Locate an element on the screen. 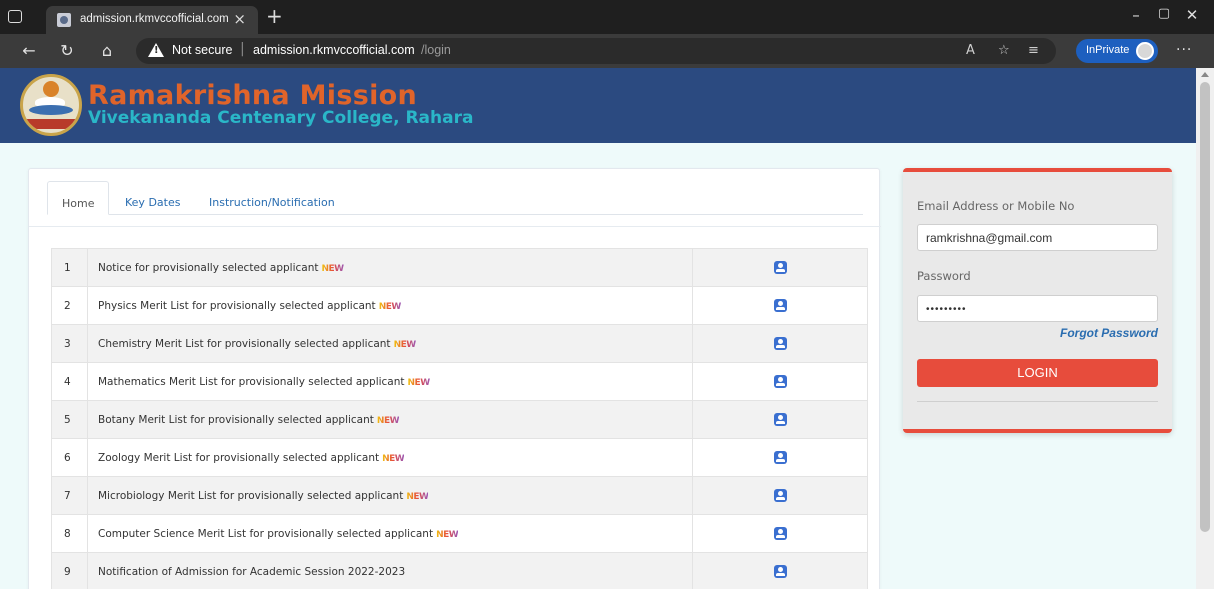 The image size is (1214, 589). more-options-icon: ··· is located at coordinates (1184, 50).